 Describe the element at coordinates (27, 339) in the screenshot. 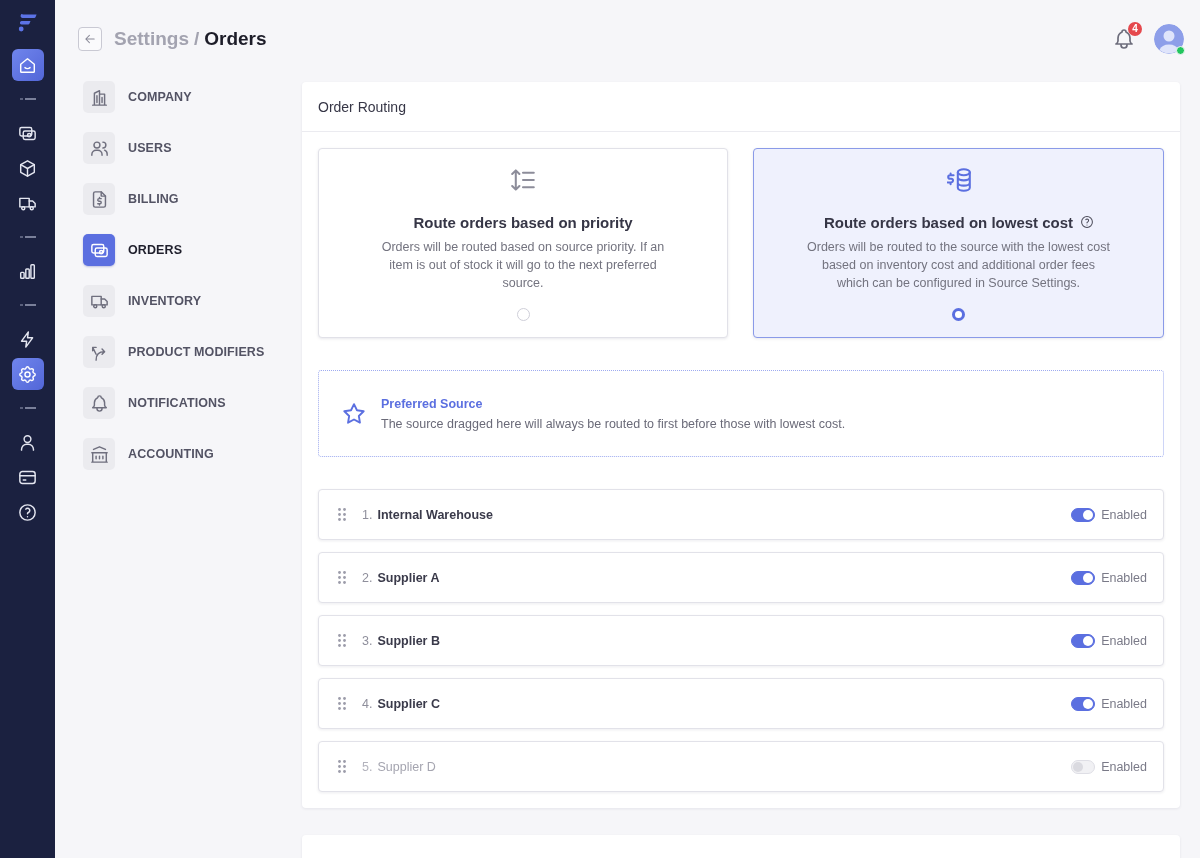

I see `lightning-icon` at that location.